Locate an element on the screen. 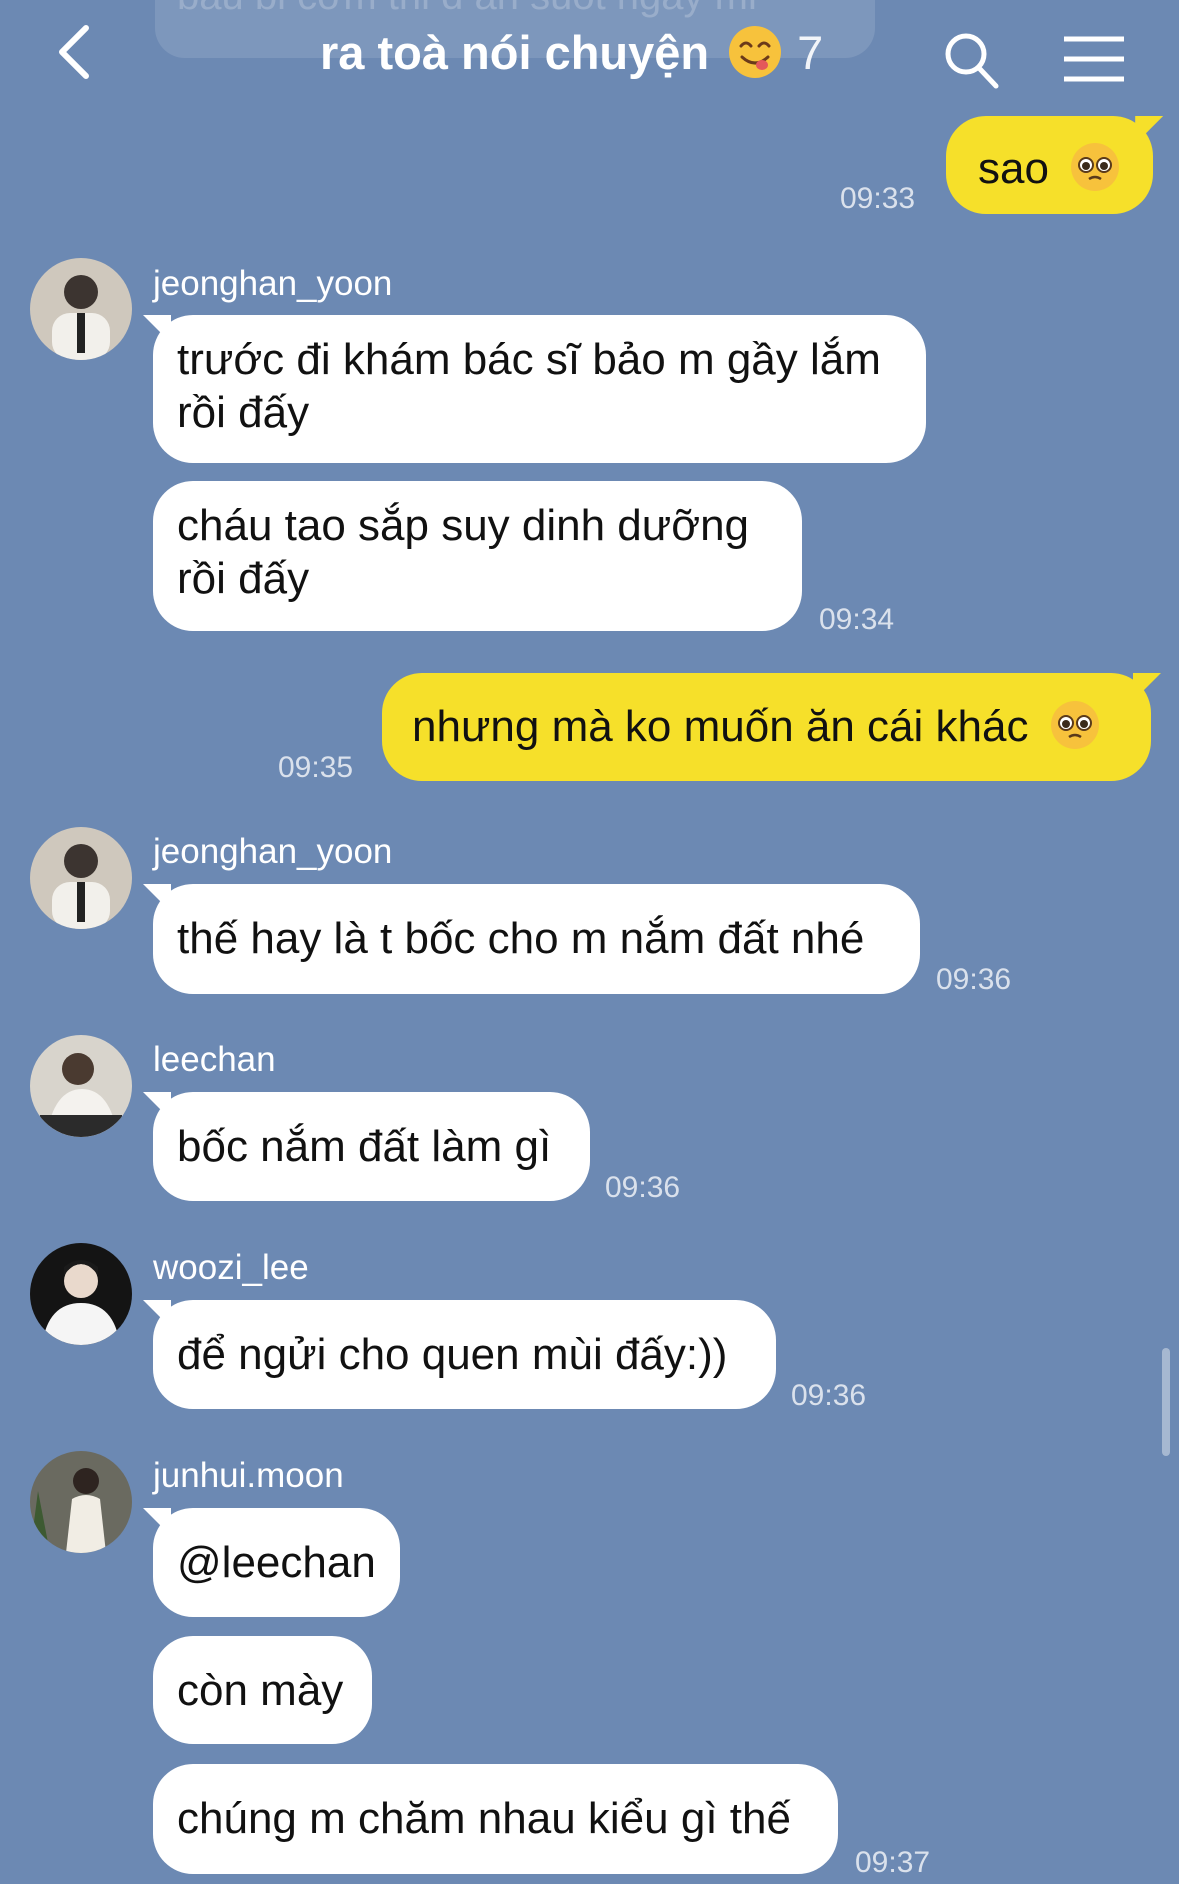  message-bubble: bốc nắm đất làm gì is located at coordinates (371, 1146).